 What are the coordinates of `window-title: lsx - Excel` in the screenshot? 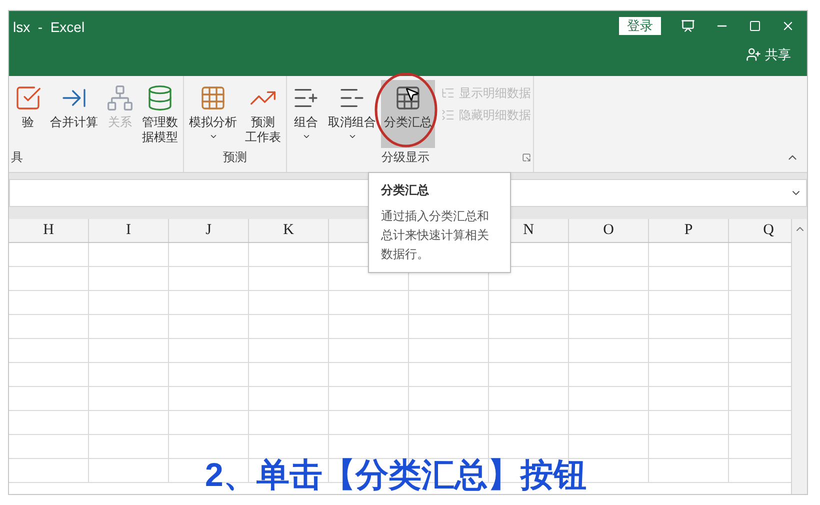 It's located at (49, 27).